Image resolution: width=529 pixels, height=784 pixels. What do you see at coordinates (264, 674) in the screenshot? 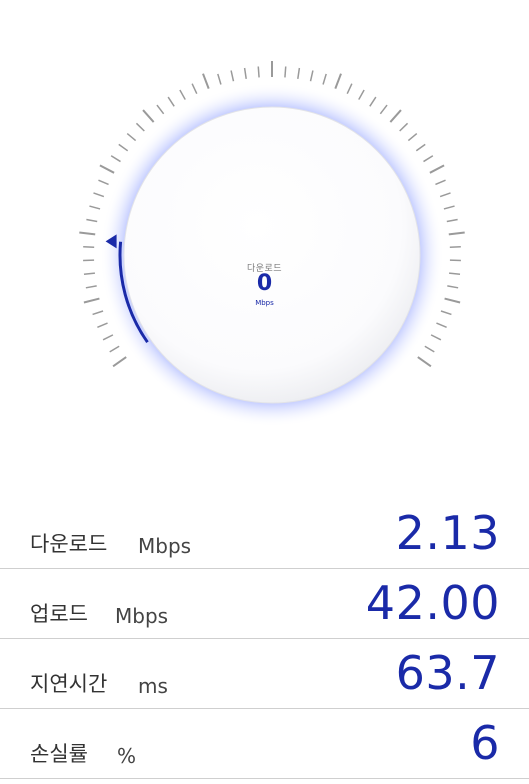
I see `result-row-latency: 지연시간 ms 63.7` at bounding box center [264, 674].